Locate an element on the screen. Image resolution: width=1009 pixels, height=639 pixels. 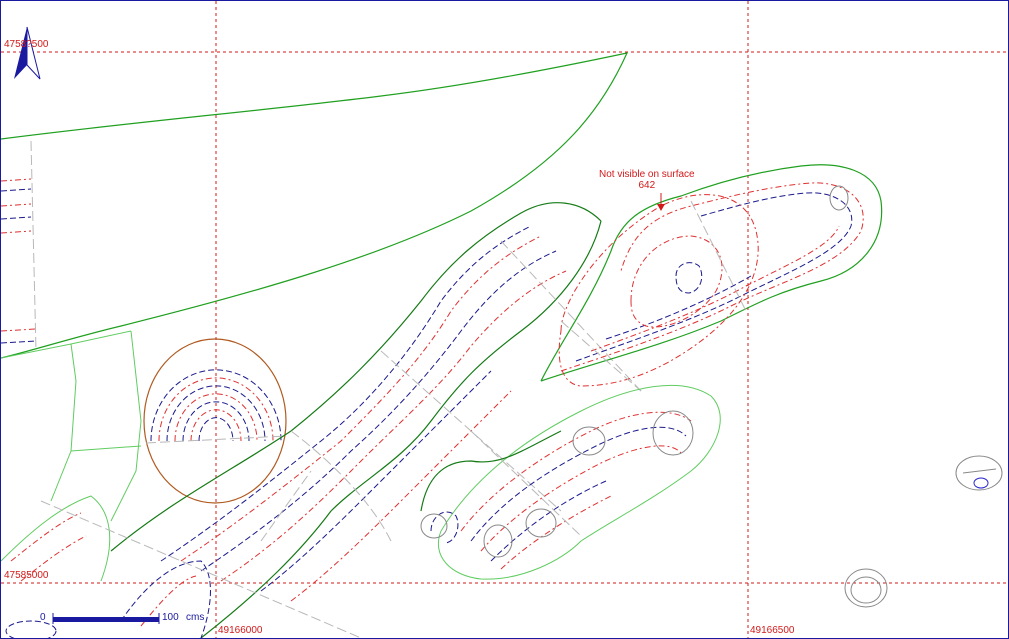
grid-label-x-left: 49166000 is located at coordinates (240, 630).